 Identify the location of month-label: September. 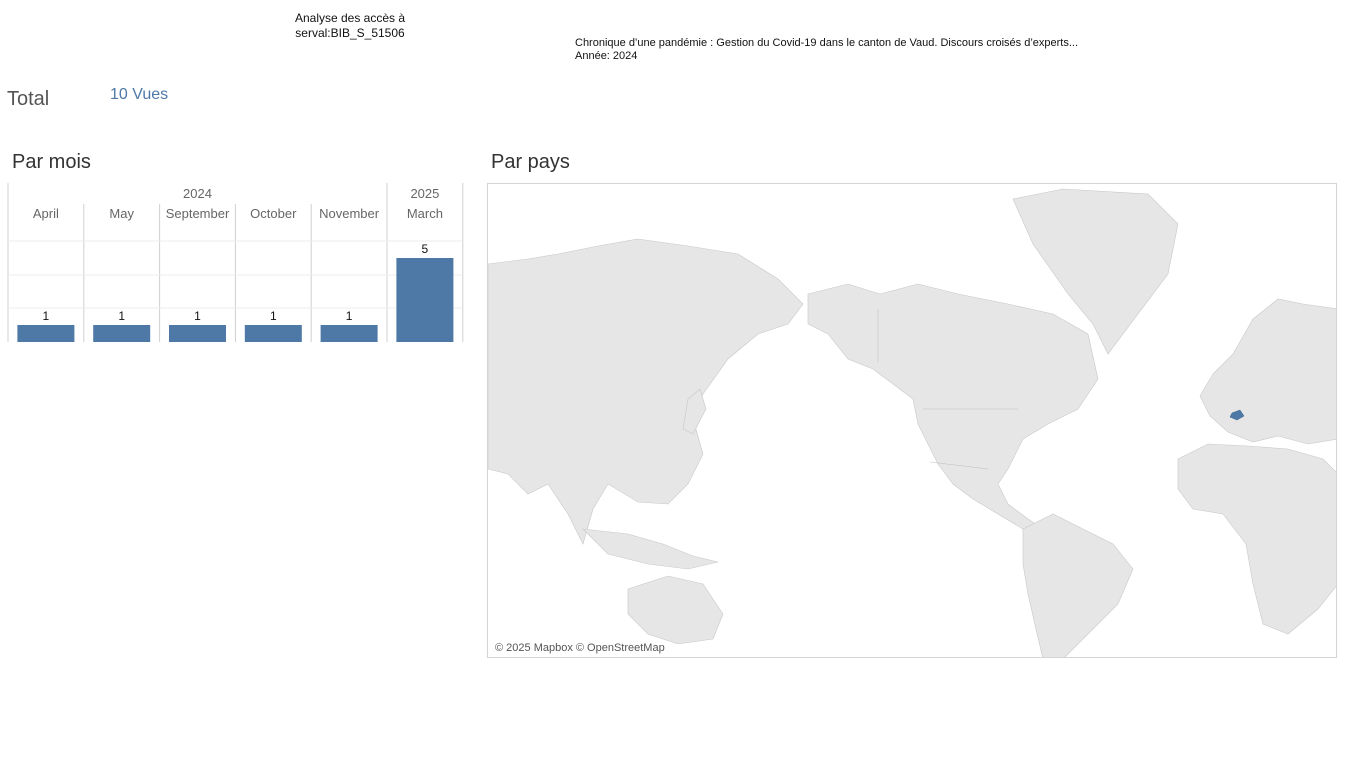
(198, 213).